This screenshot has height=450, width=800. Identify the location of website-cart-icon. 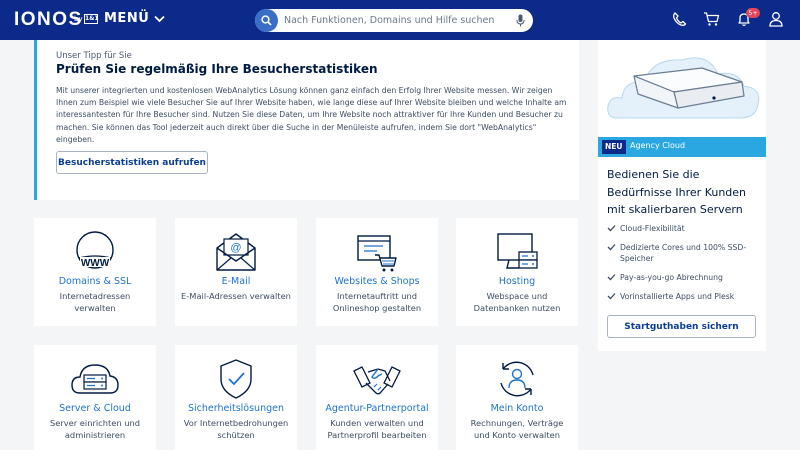
(377, 253).